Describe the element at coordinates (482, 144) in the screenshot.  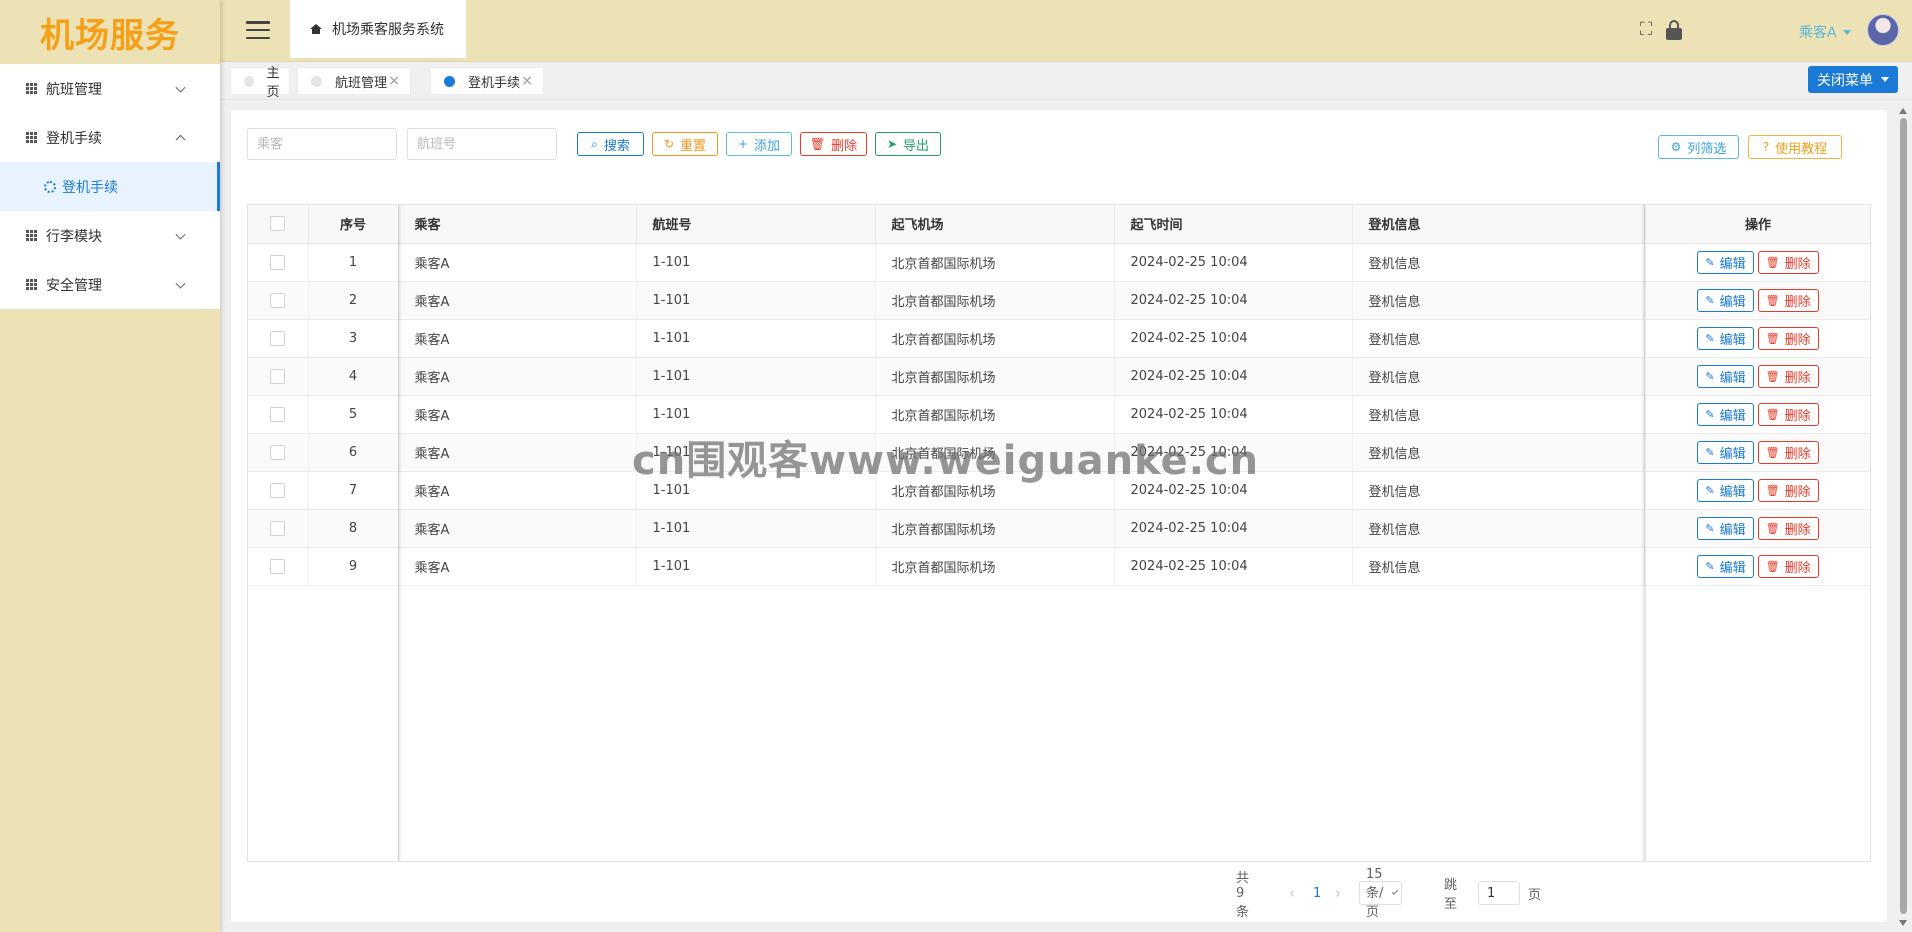
I see `flight-number-input` at that location.